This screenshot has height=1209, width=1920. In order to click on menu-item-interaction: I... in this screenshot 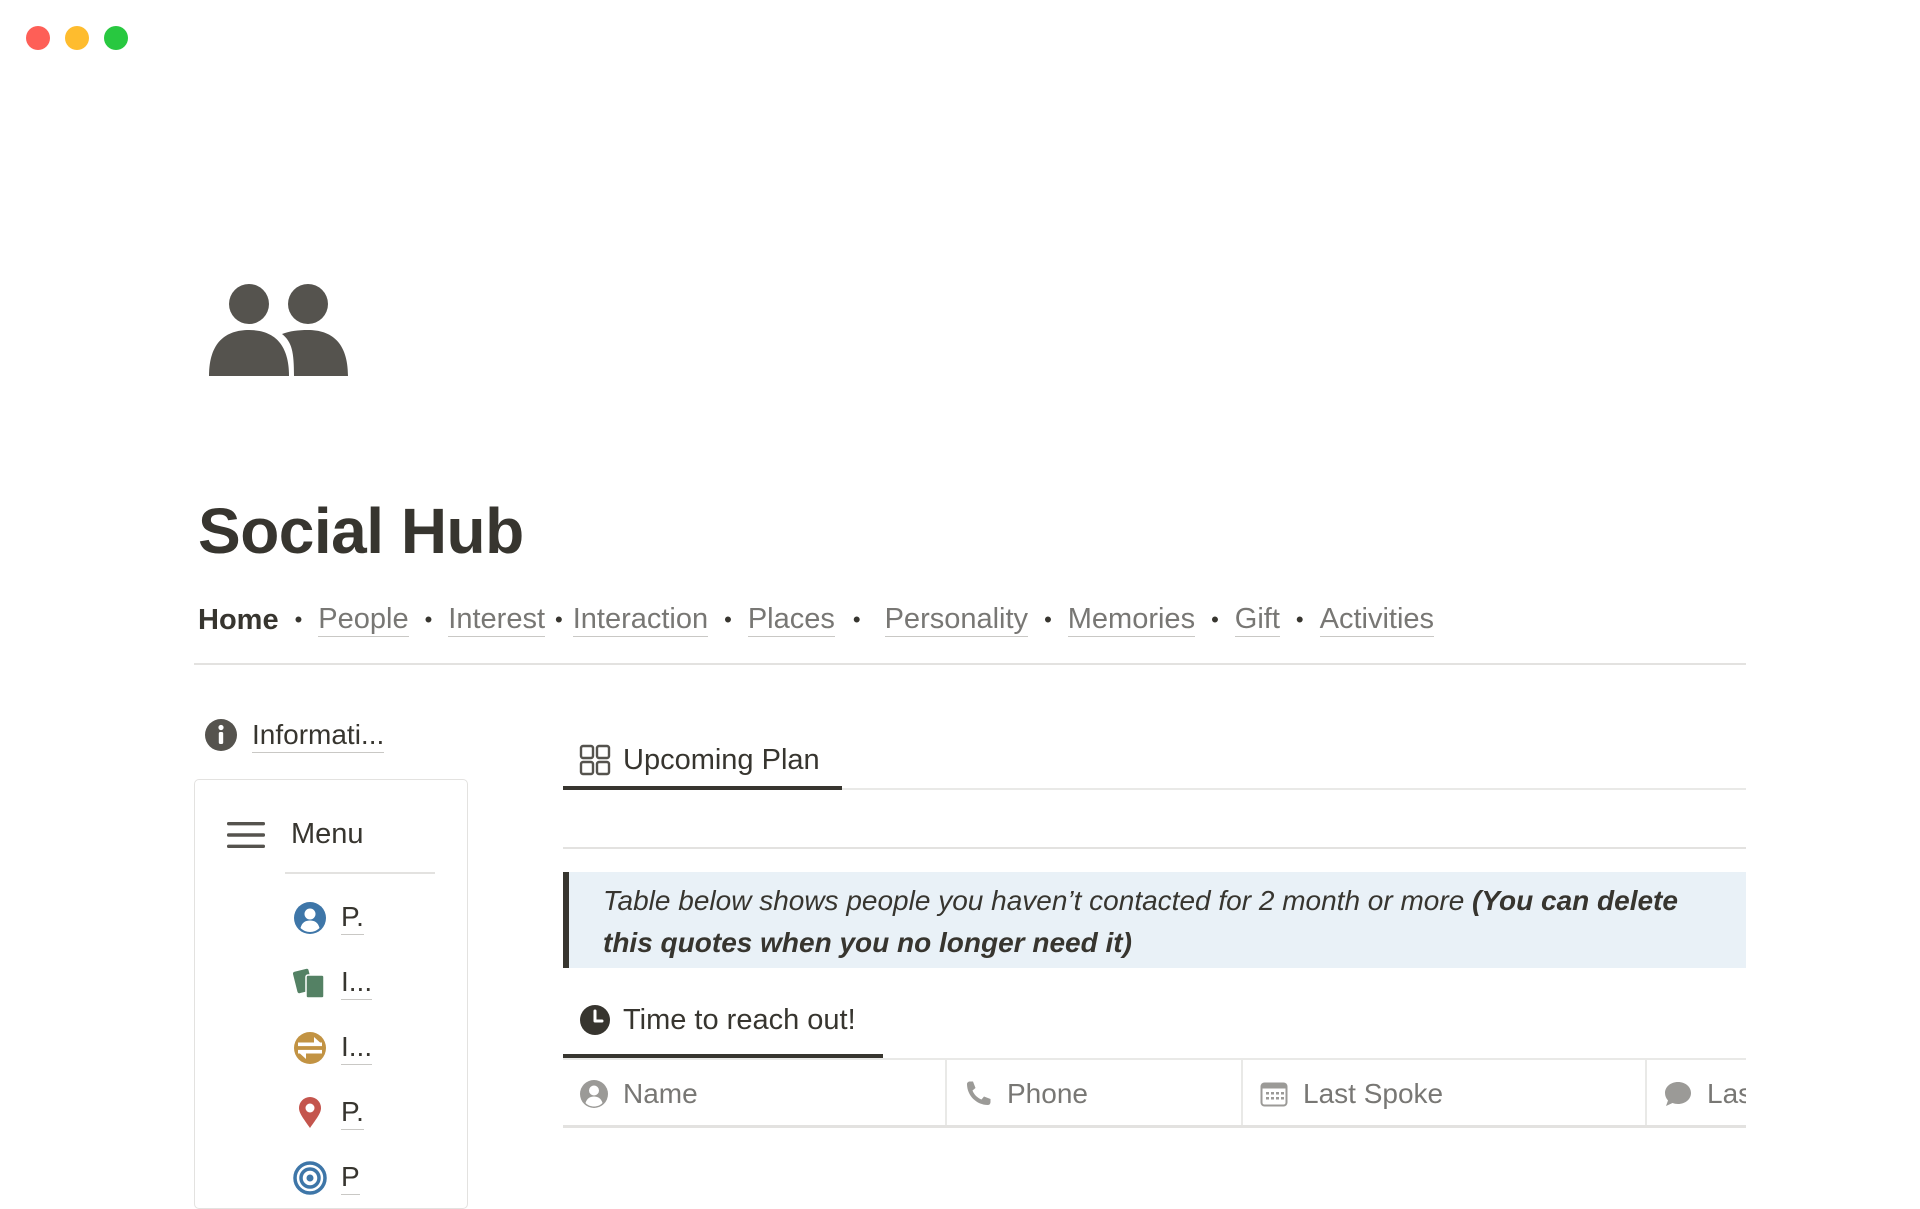, I will do `click(333, 1048)`.